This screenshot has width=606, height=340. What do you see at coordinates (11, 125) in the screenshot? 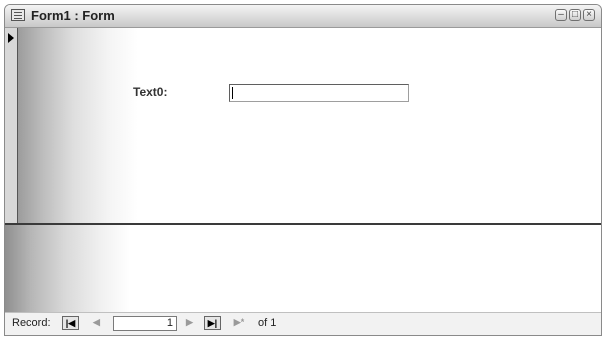
I see `record-selector` at bounding box center [11, 125].